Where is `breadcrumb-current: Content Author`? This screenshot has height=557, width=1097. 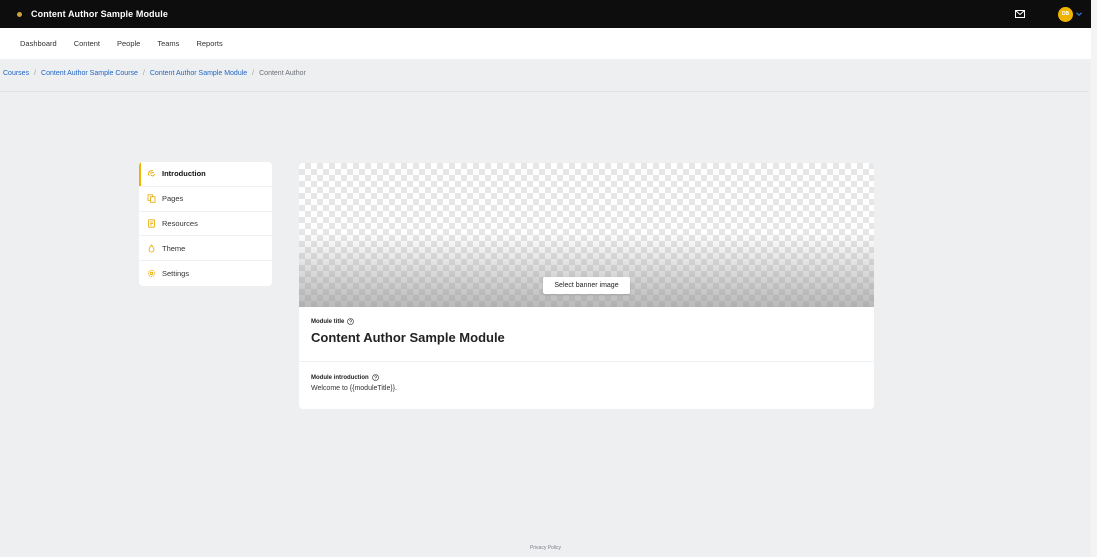
breadcrumb-current: Content Author is located at coordinates (282, 73).